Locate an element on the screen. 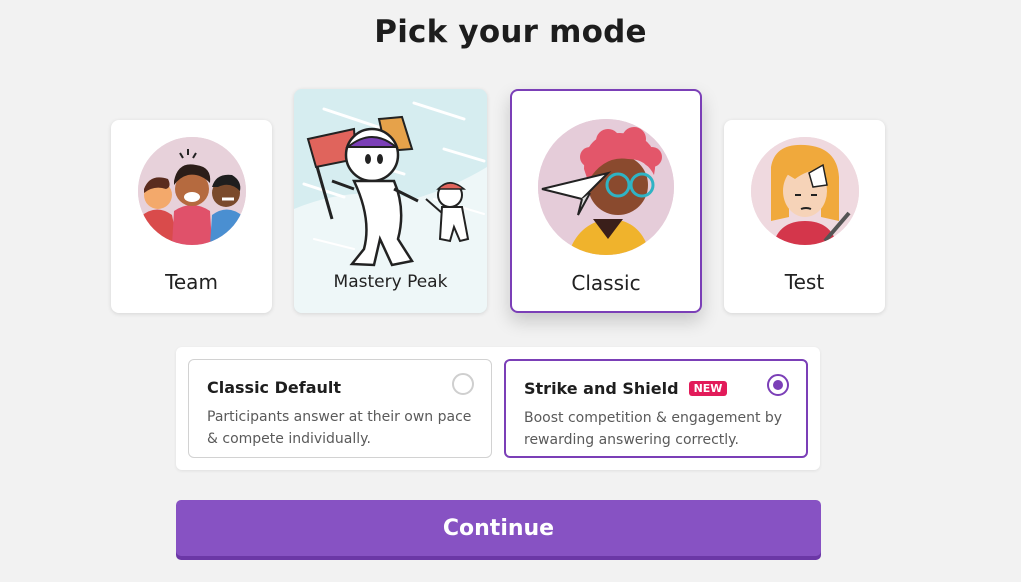 The width and height of the screenshot is (1021, 582). test-illustration-icon is located at coordinates (804, 191).